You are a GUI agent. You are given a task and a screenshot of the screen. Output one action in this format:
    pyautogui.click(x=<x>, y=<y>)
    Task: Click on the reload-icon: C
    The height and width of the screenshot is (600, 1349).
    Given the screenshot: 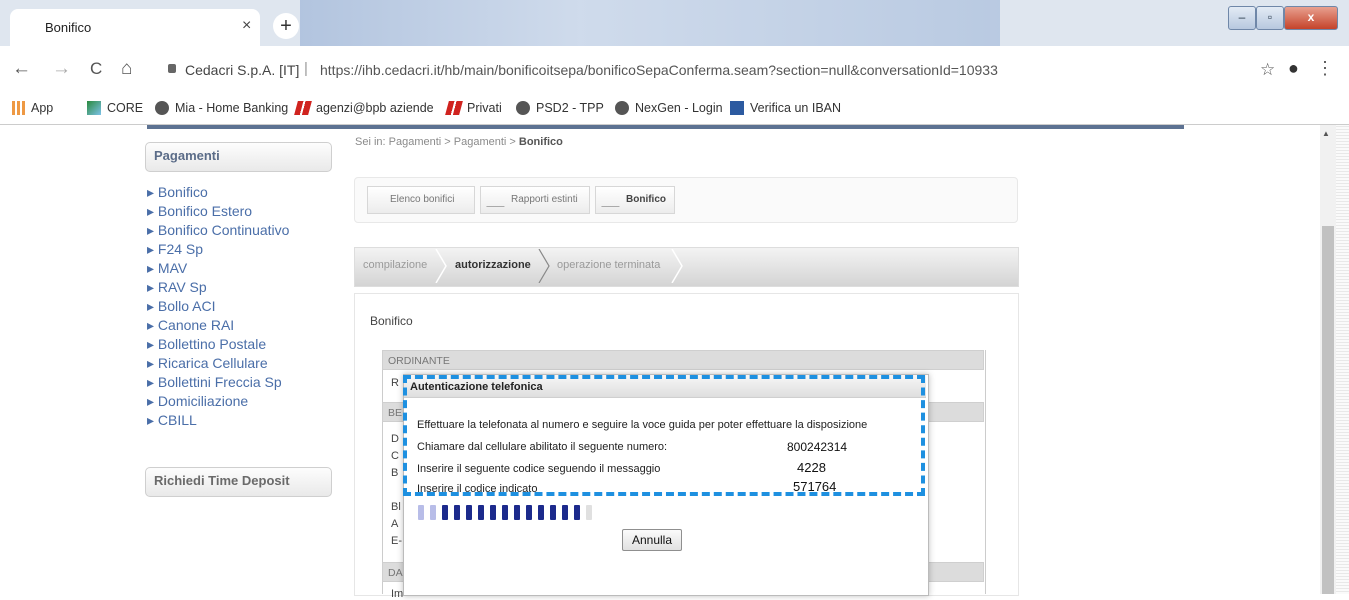 What is the action you would take?
    pyautogui.click(x=96, y=69)
    